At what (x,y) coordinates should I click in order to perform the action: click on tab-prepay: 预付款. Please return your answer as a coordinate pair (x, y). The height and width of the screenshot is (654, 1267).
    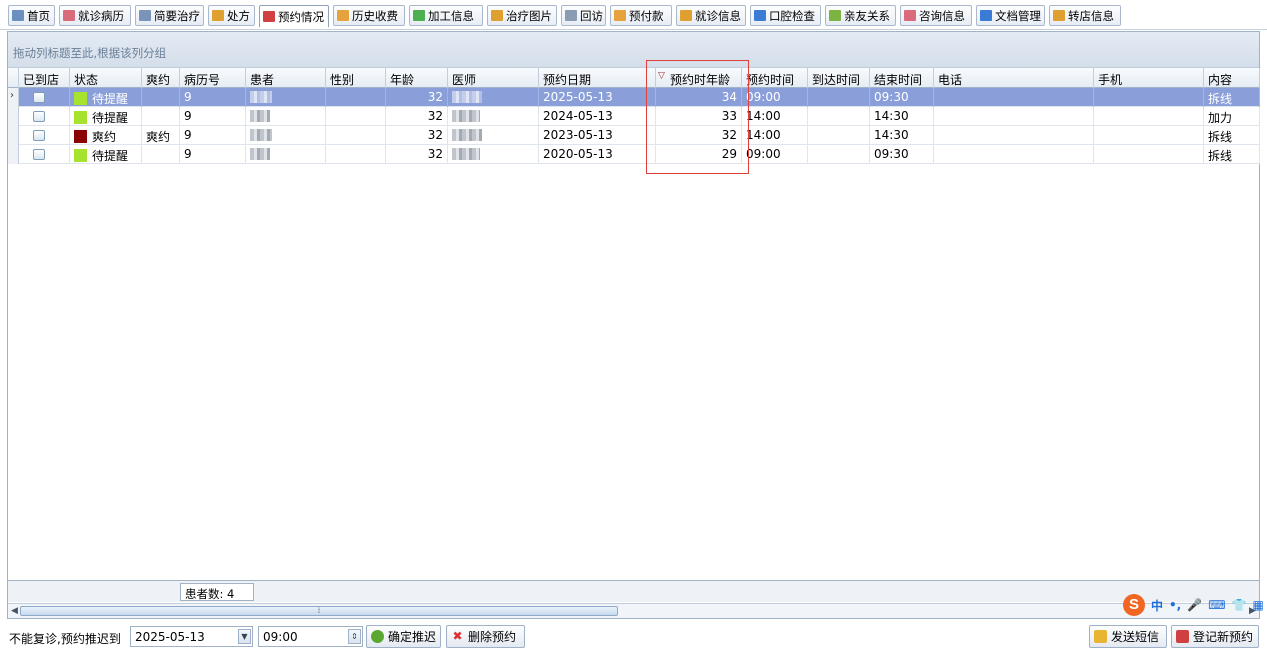
    Looking at the image, I should click on (641, 15).